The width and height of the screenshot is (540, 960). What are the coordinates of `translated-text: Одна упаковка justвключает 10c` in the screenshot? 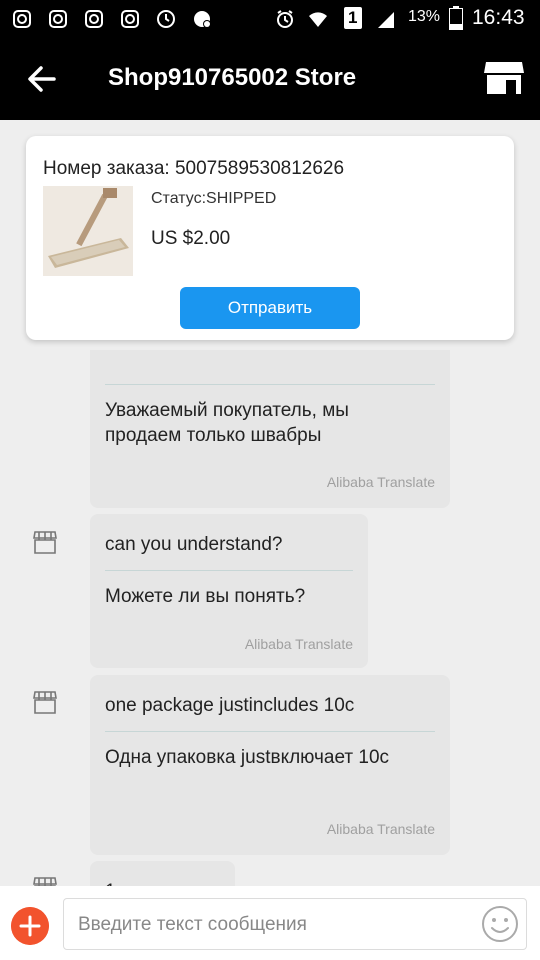 It's located at (247, 757).